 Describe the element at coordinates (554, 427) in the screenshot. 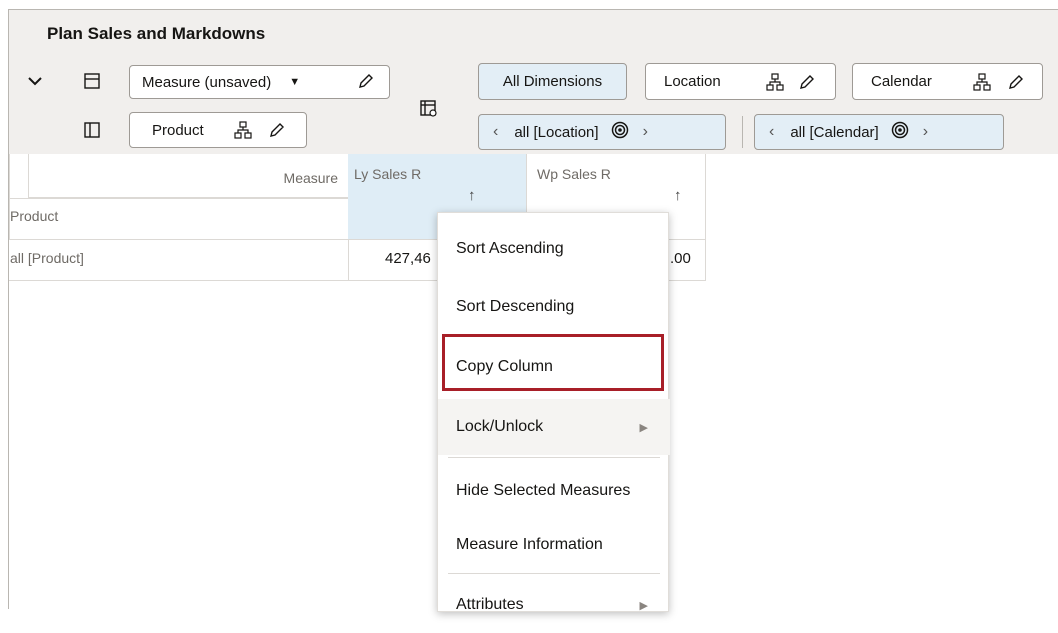

I see `menu-item-lock-unlock: Lock/Unlock ▶` at that location.